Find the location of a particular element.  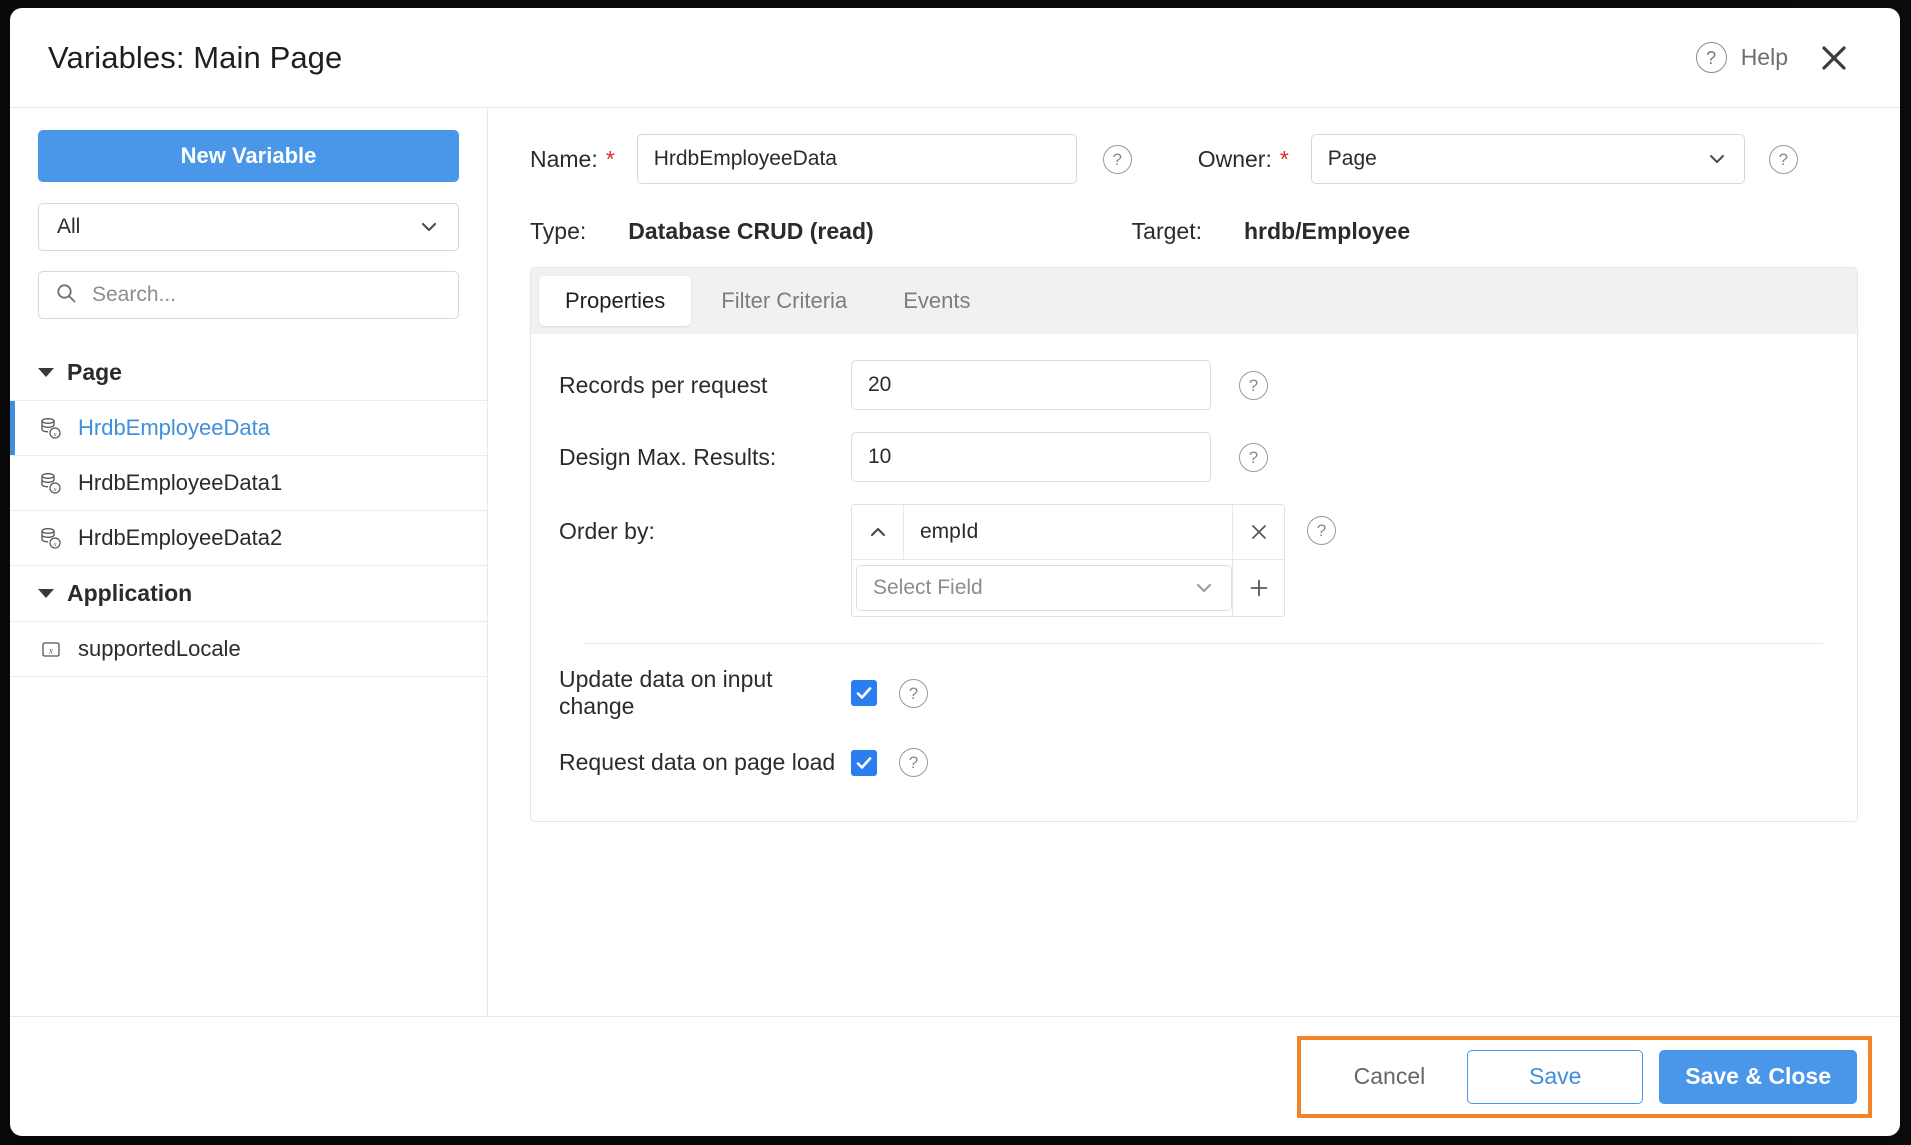

order-by-add-row: Select Field is located at coordinates (1068, 588).